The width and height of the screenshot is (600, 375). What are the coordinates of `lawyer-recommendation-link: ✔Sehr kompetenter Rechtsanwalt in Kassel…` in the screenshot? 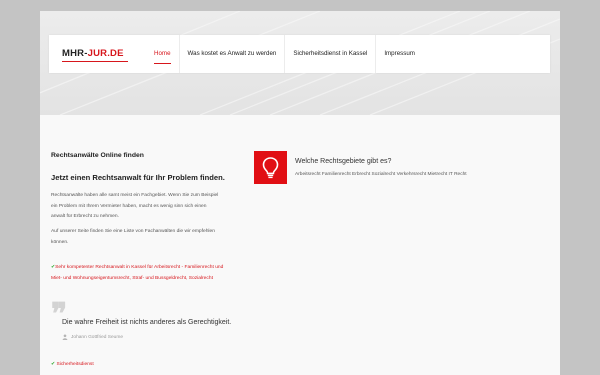 It's located at (142, 273).